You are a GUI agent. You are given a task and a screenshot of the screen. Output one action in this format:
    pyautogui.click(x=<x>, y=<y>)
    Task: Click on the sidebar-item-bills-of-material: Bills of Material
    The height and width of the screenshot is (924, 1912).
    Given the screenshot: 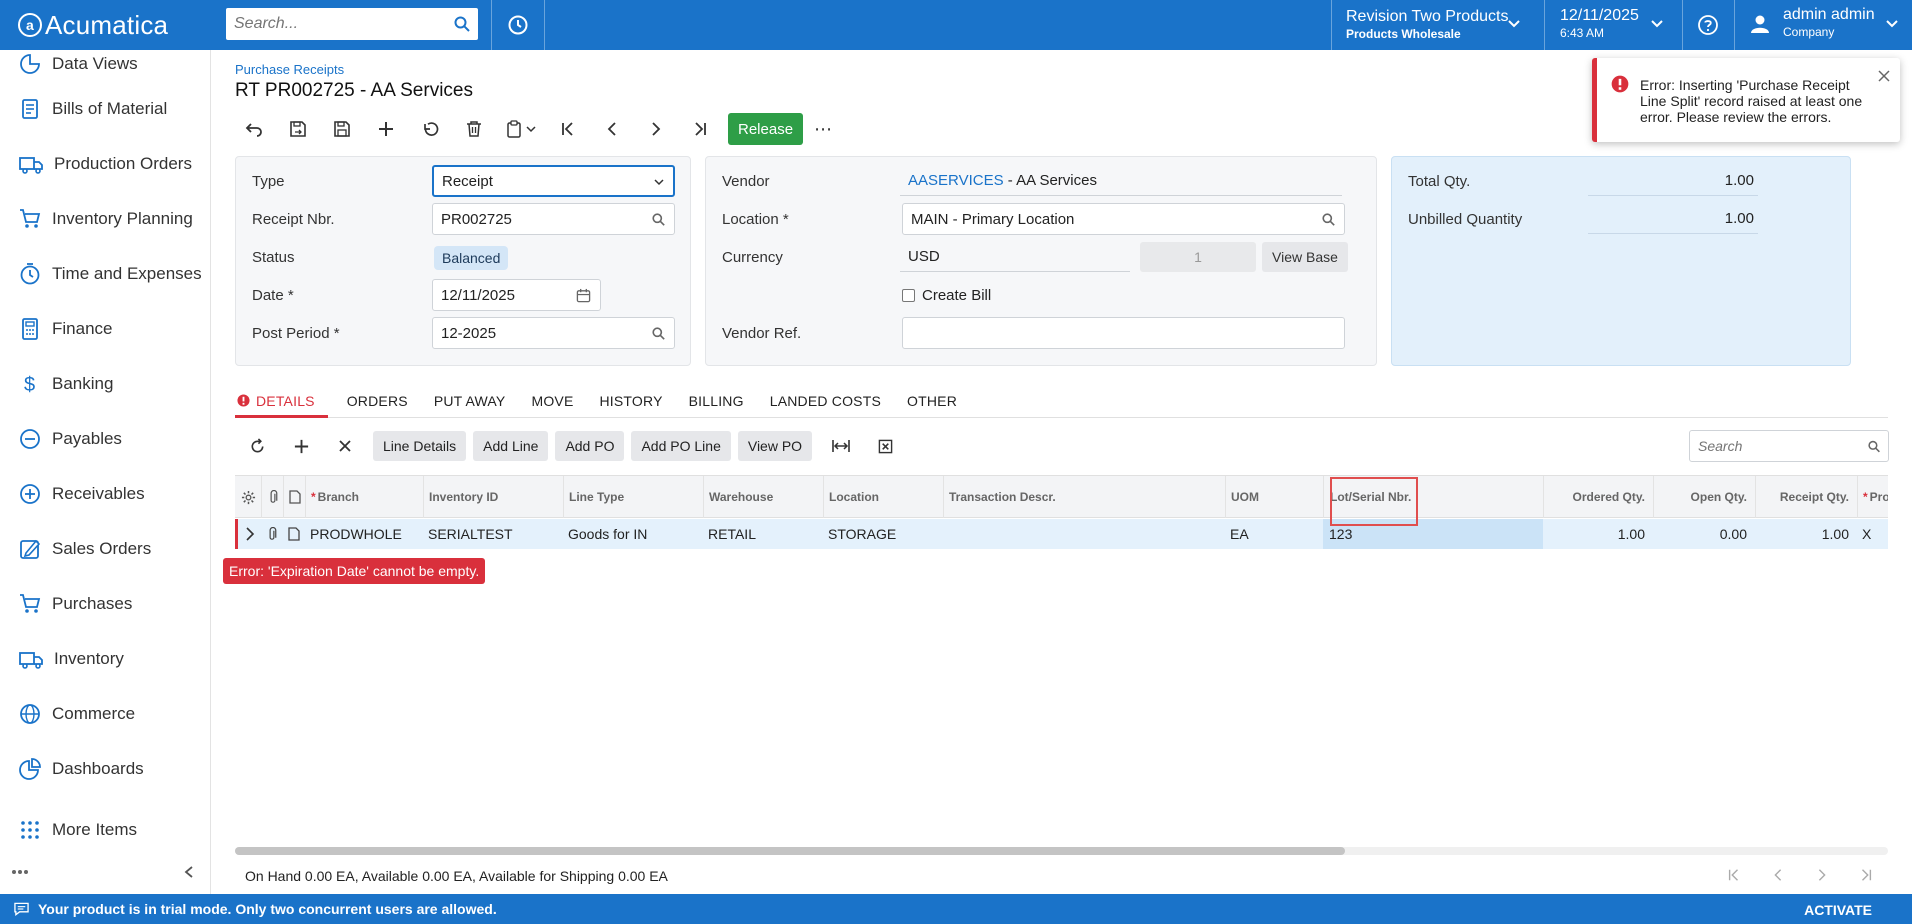 What is the action you would take?
    pyautogui.click(x=105, y=109)
    